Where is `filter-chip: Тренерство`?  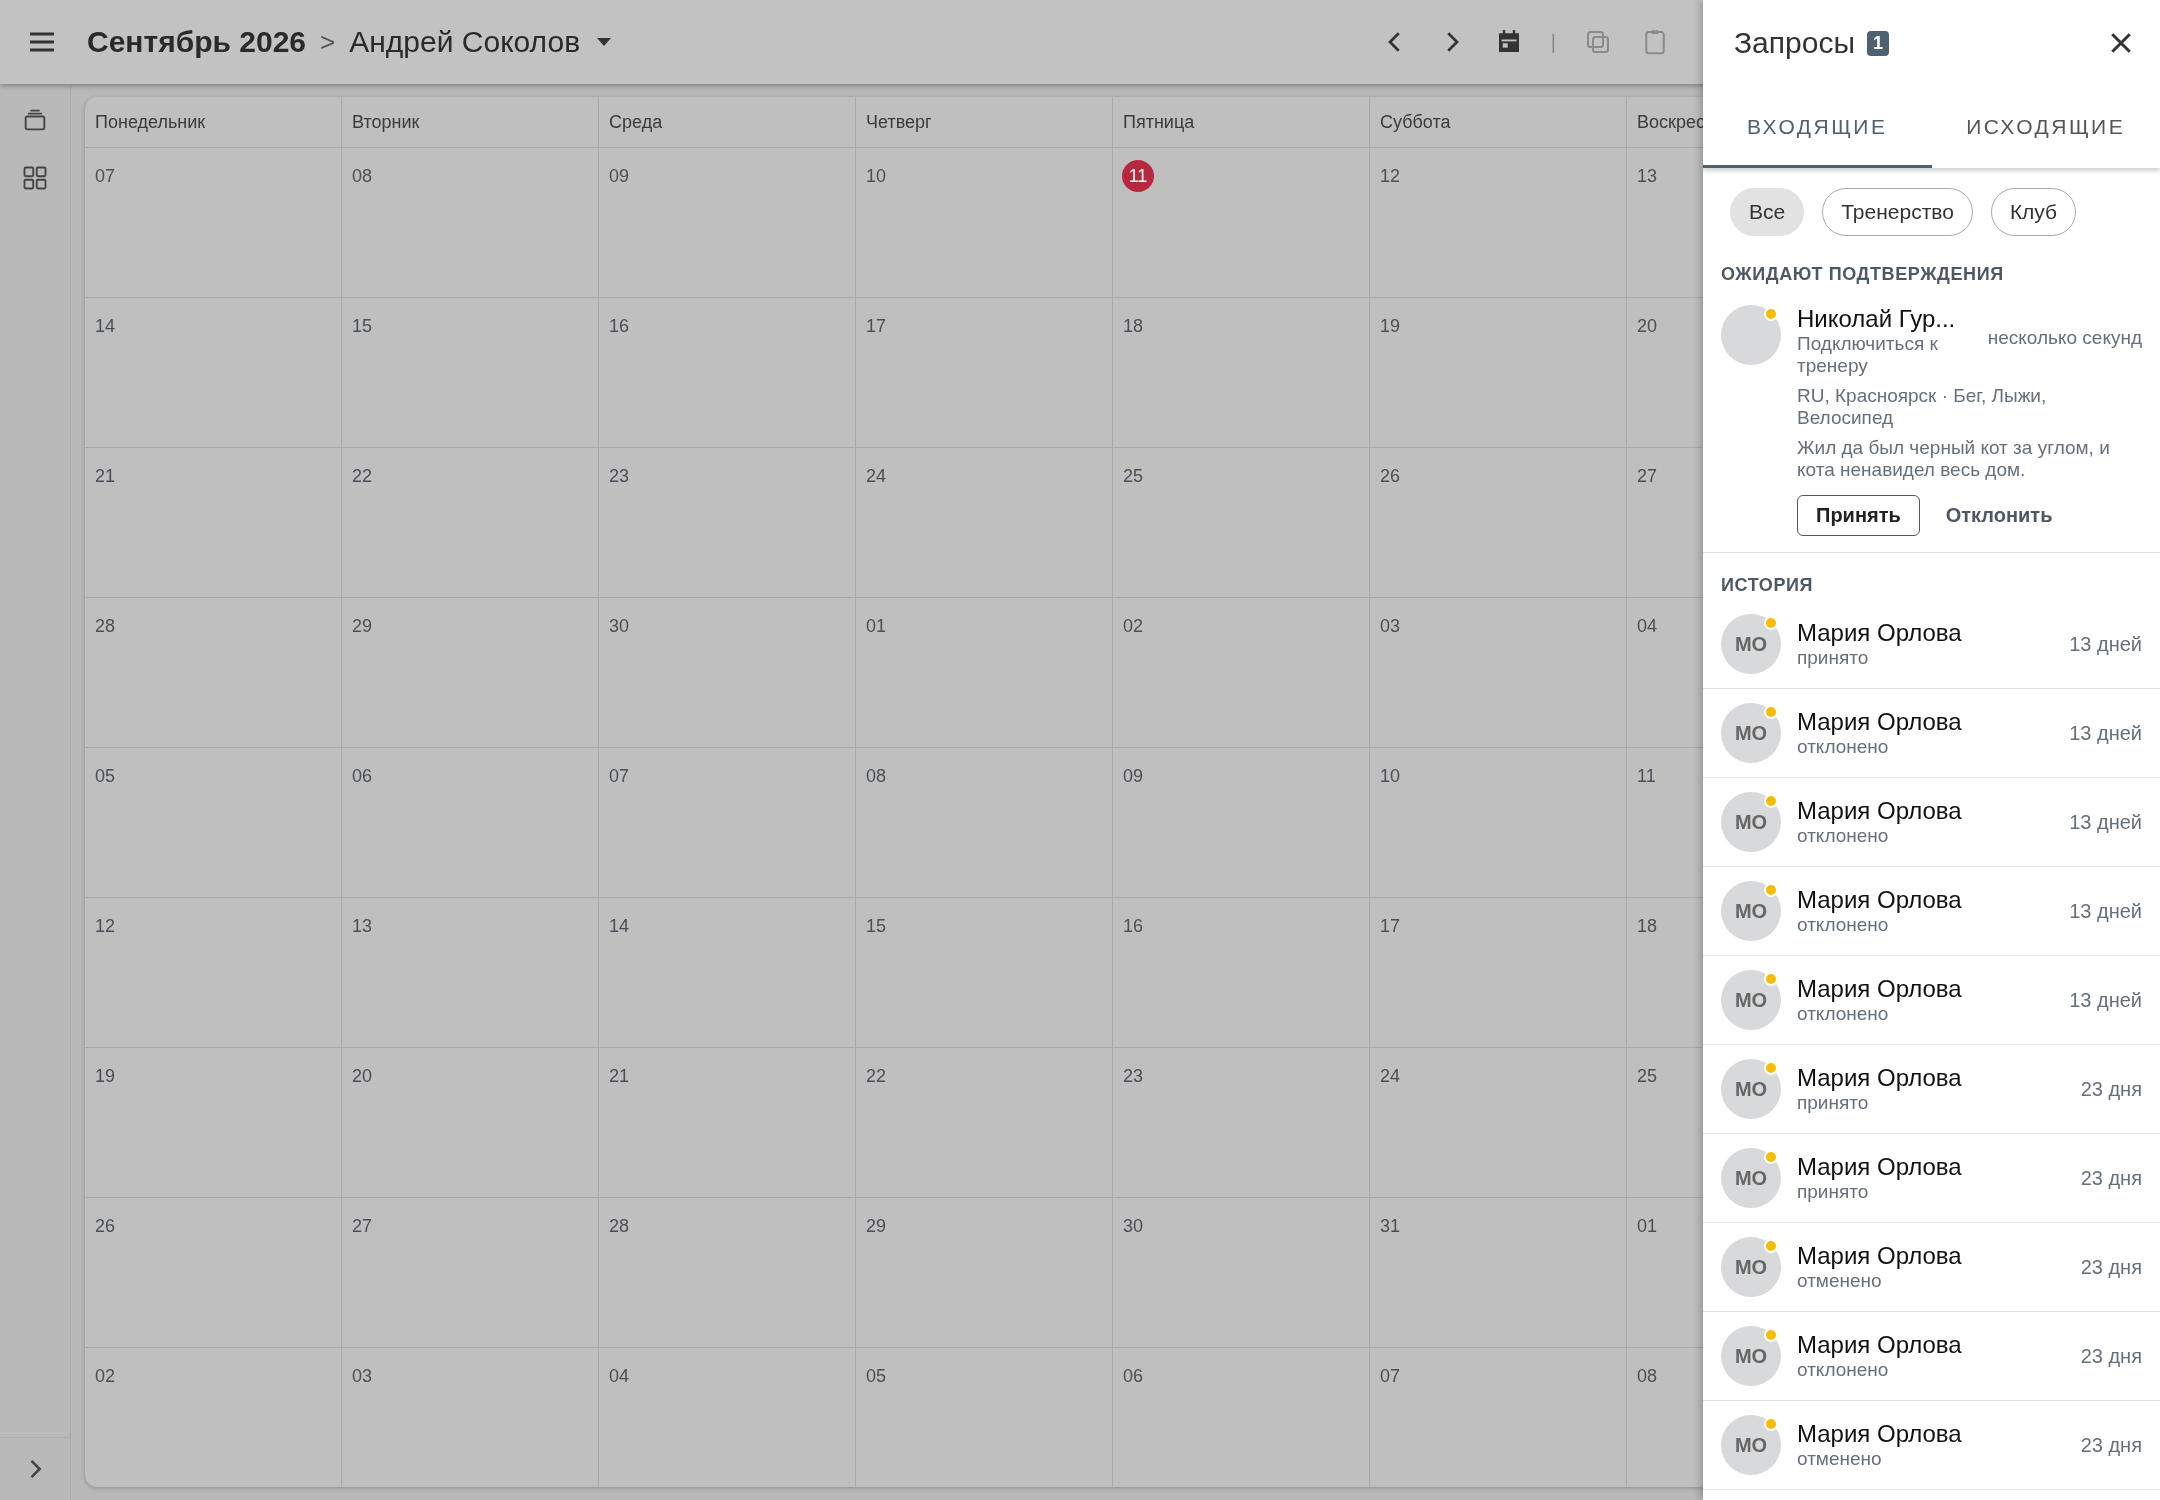 filter-chip: Тренерство is located at coordinates (1897, 212).